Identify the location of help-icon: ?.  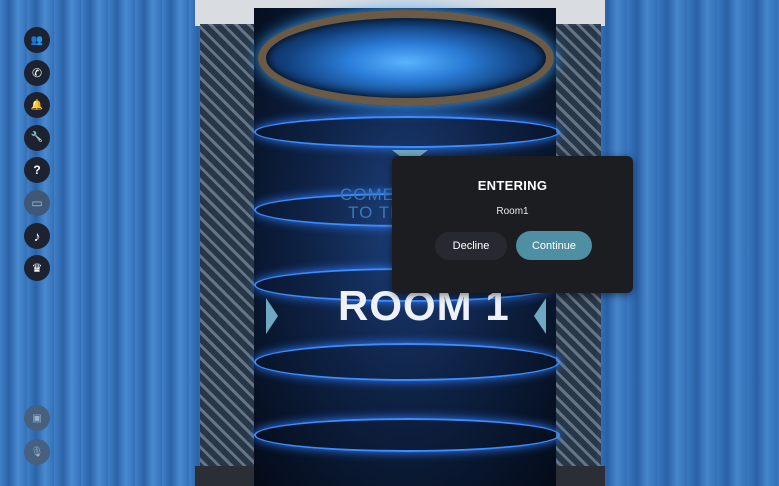
(37, 170).